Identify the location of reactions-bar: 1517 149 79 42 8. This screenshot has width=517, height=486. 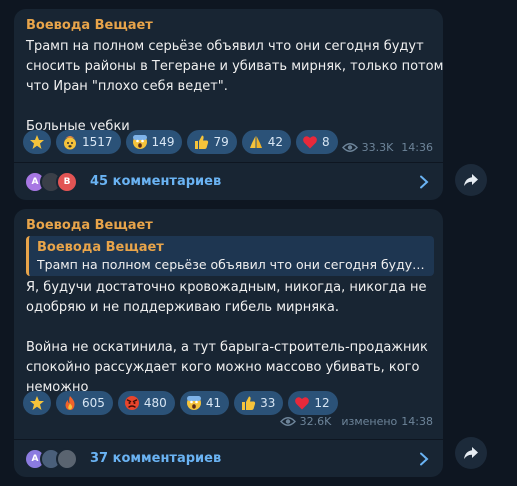
(180, 142).